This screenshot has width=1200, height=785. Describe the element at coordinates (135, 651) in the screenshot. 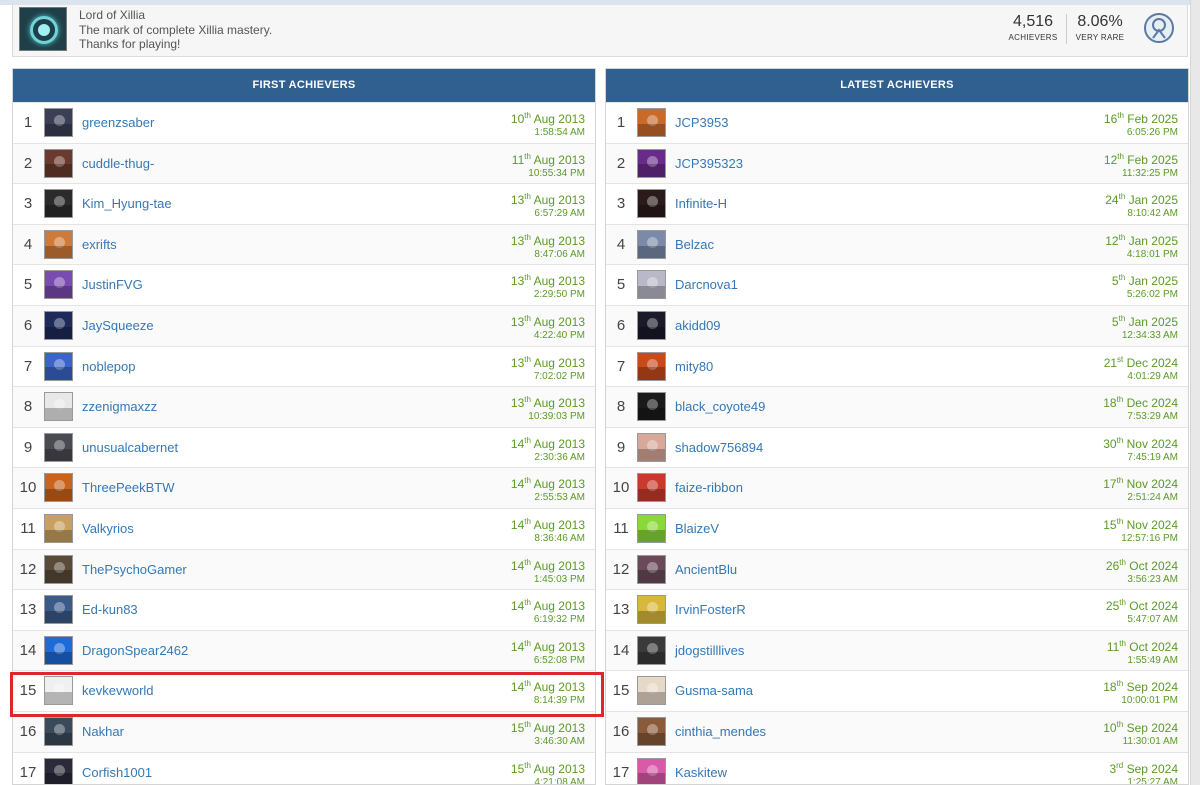

I see `username-link: DragonSpear2462` at that location.